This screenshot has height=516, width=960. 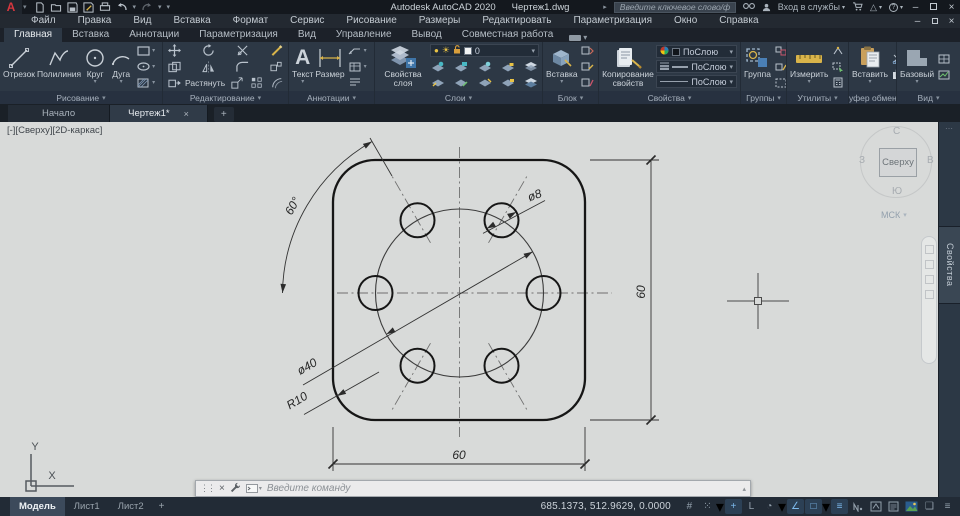 I want to click on annotation-visibility-icon, so click(x=875, y=506).